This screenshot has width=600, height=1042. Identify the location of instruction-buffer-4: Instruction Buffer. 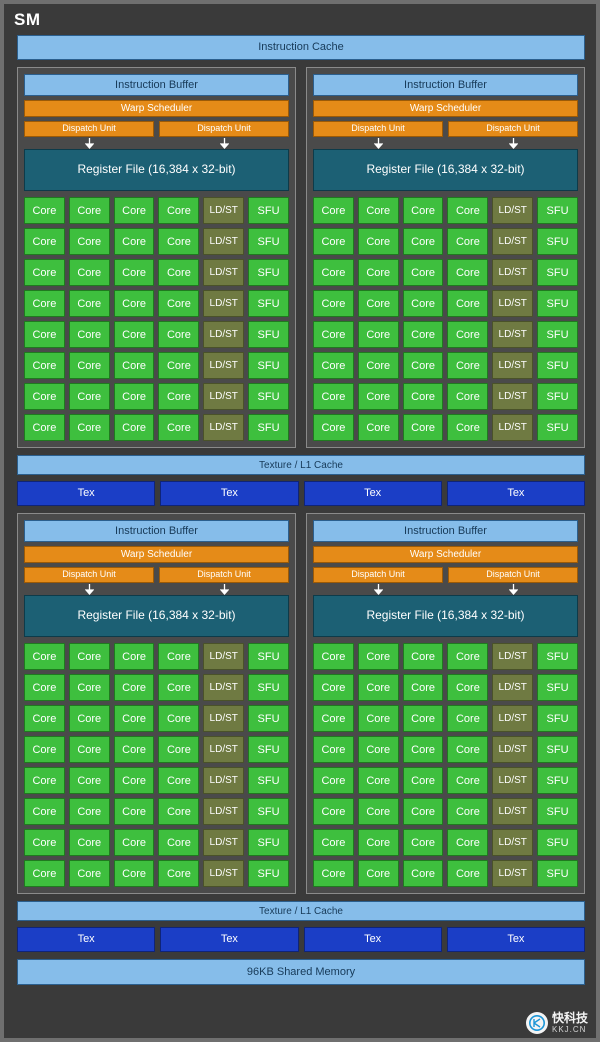
(445, 531).